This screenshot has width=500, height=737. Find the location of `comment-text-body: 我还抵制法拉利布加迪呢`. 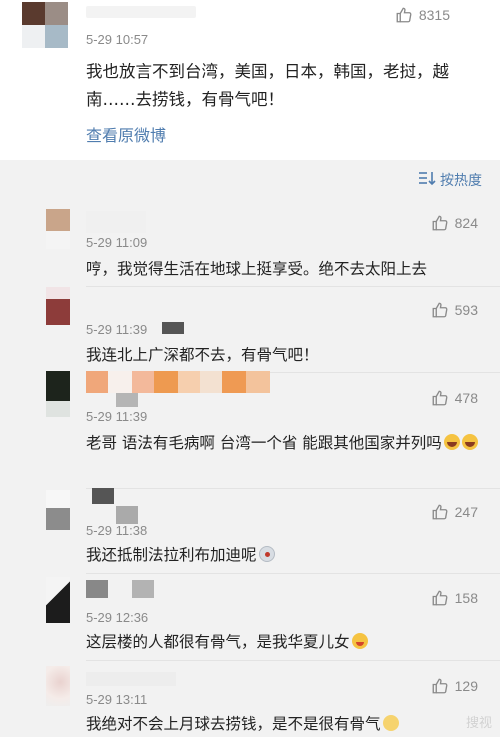

comment-text-body: 我还抵制法拉利布加迪呢 is located at coordinates (171, 555).